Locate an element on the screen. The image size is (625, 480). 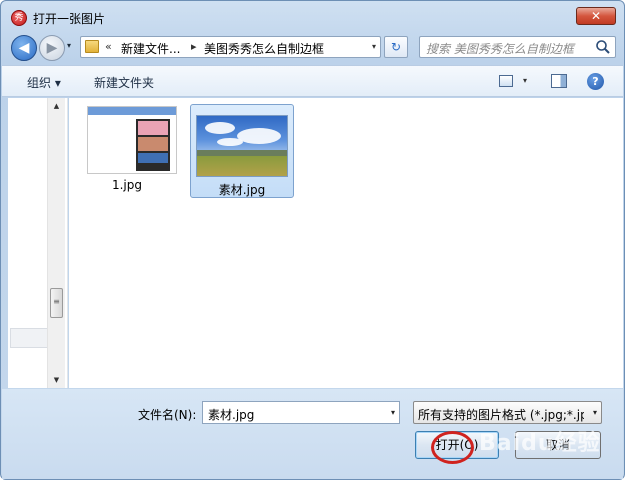
new-folder-button: 新建文件夹 is located at coordinates (124, 82).